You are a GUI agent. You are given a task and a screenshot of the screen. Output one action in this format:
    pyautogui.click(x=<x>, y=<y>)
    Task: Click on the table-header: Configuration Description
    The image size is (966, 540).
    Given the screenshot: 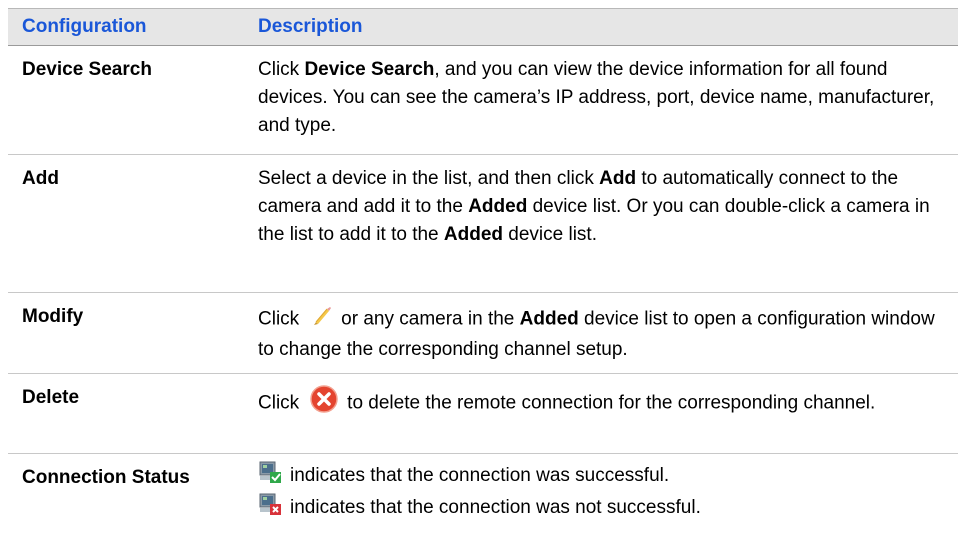 What is the action you would take?
    pyautogui.click(x=483, y=27)
    